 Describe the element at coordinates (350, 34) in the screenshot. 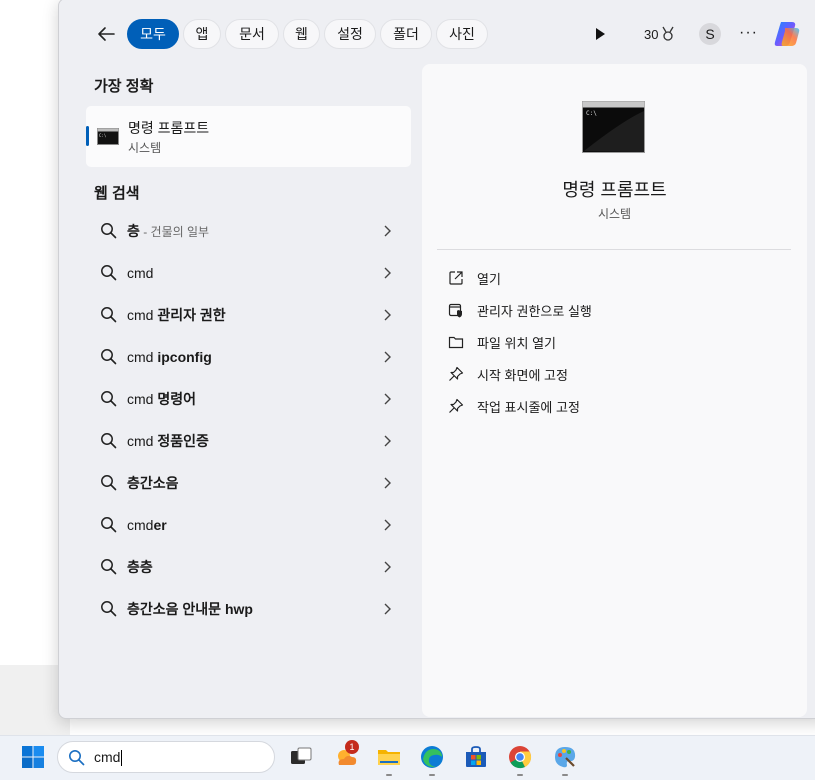

I see `tab-settings: 설정` at that location.